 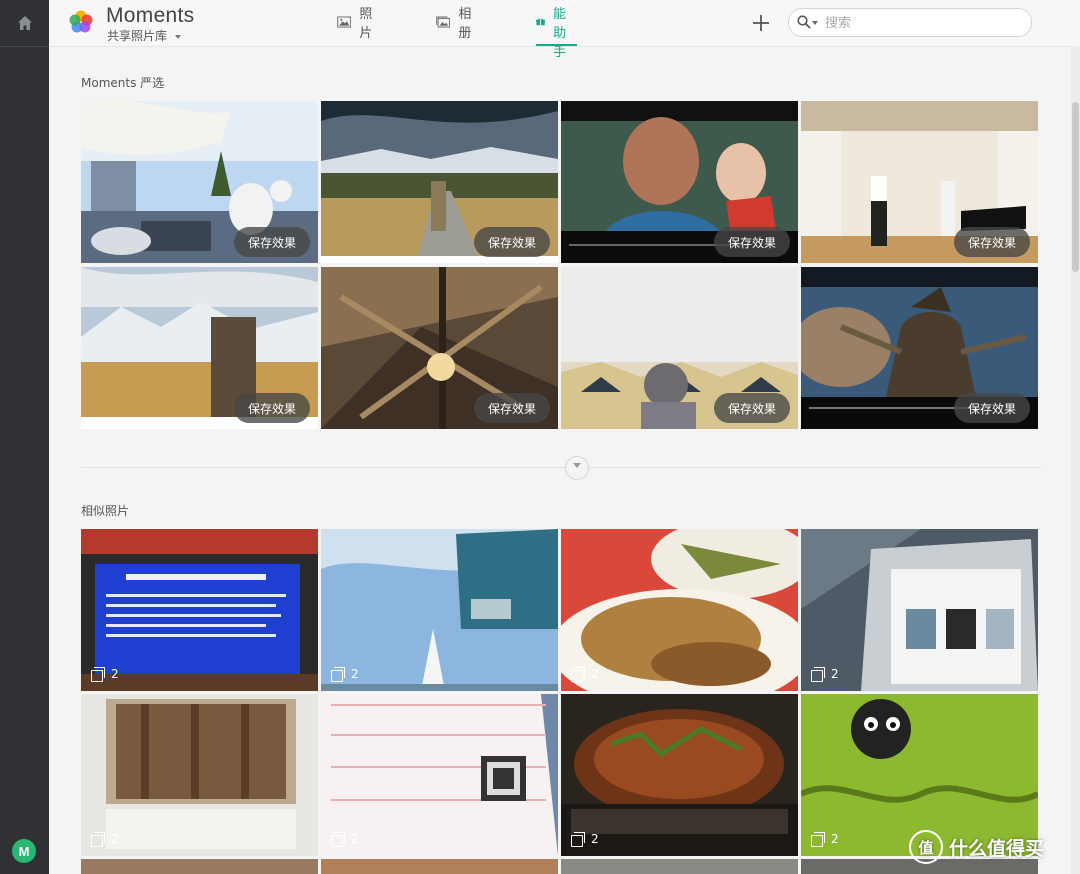 I want to click on top-header: Moments 共享照片库 照片 相册 能助手 搜索, so click(x=564, y=30).